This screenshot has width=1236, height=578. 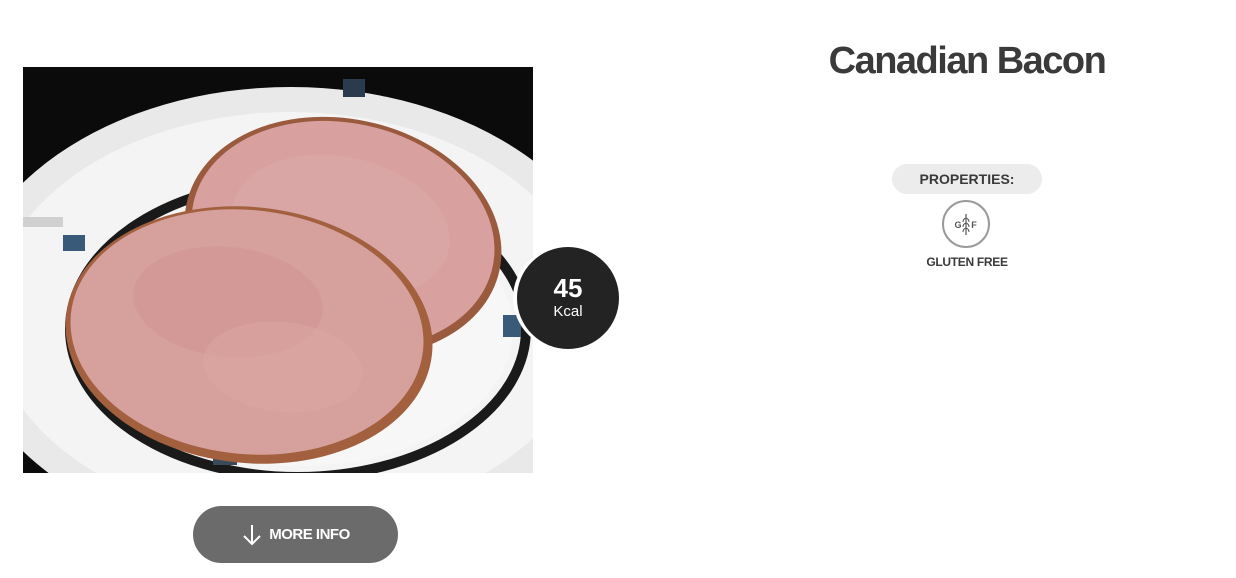 I want to click on properties-heading: PROPERTIES:, so click(x=967, y=179).